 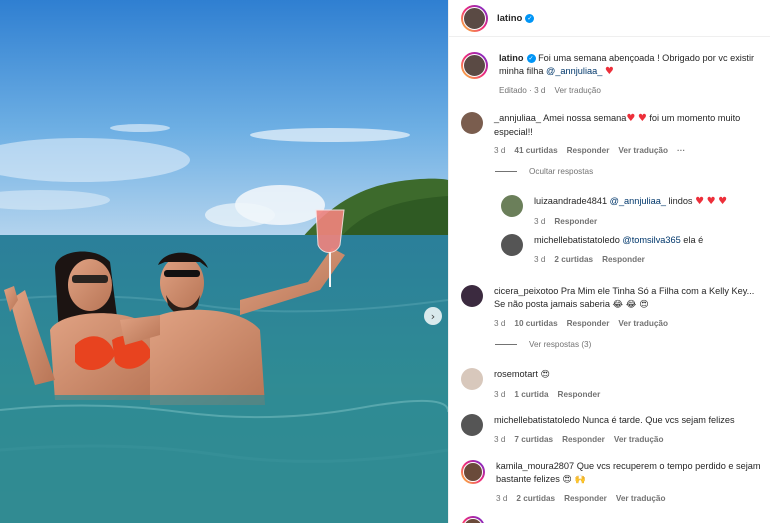 I want to click on comment-username: luizaandrade4841, so click(x=570, y=201).